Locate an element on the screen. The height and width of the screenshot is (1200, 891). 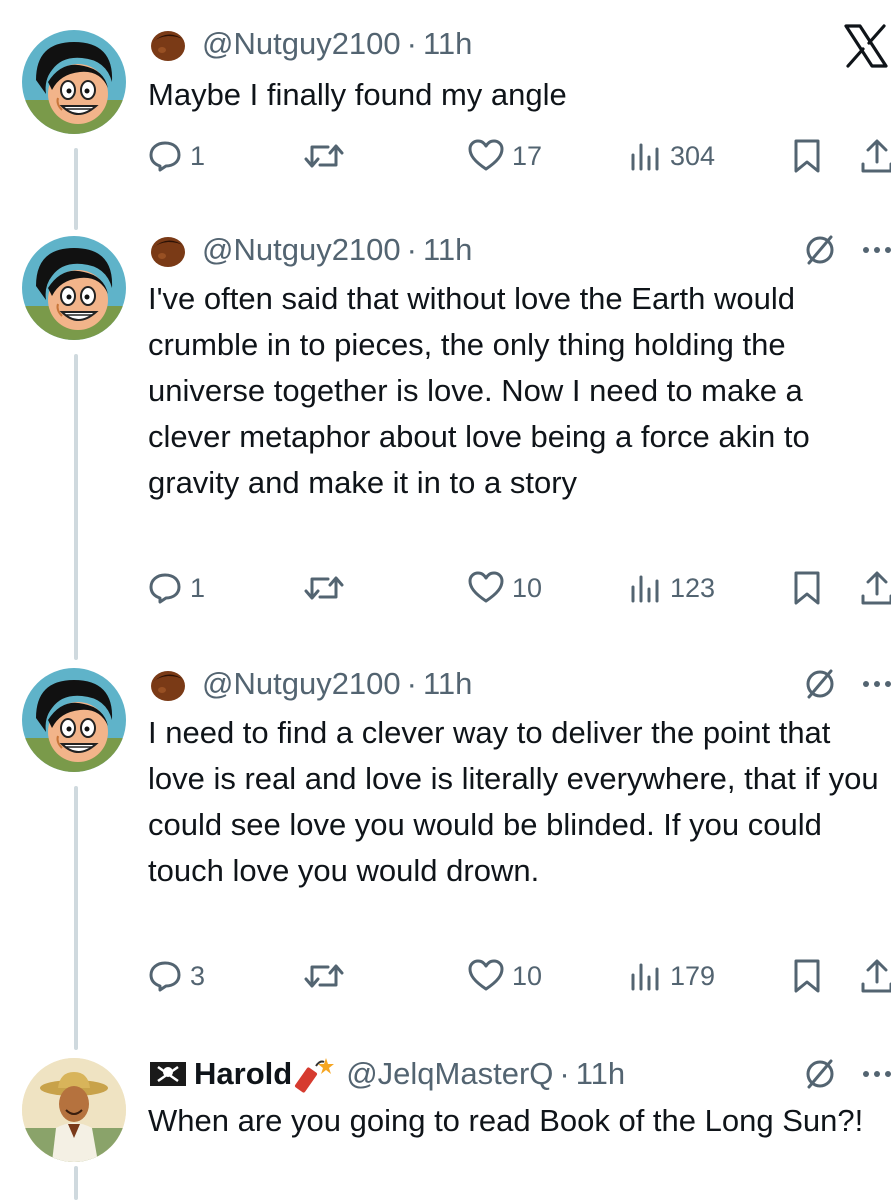
user-handle: @JelqMasterQ is located at coordinates (449, 1074).